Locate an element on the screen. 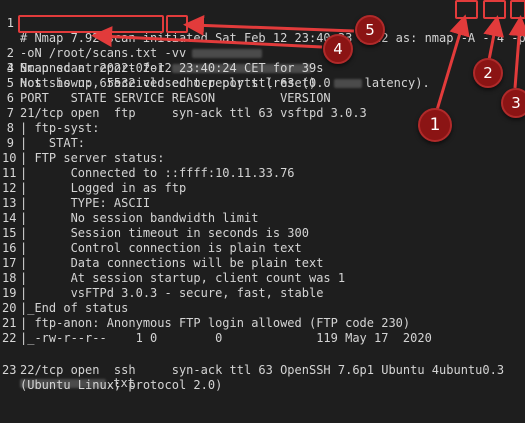 The width and height of the screenshot is (525, 423). output-line: 2 Nmap scan report for is located at coordinates (156, 53).